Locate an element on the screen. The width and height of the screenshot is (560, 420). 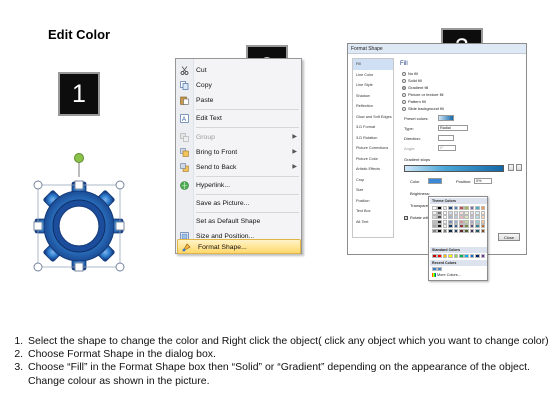
fill-option-picture: Picture or texture fill is located at coordinates (422, 94).